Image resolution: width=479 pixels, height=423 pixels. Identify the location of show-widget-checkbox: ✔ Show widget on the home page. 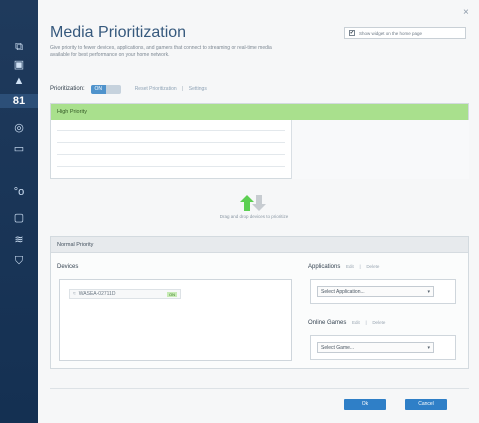
(405, 33).